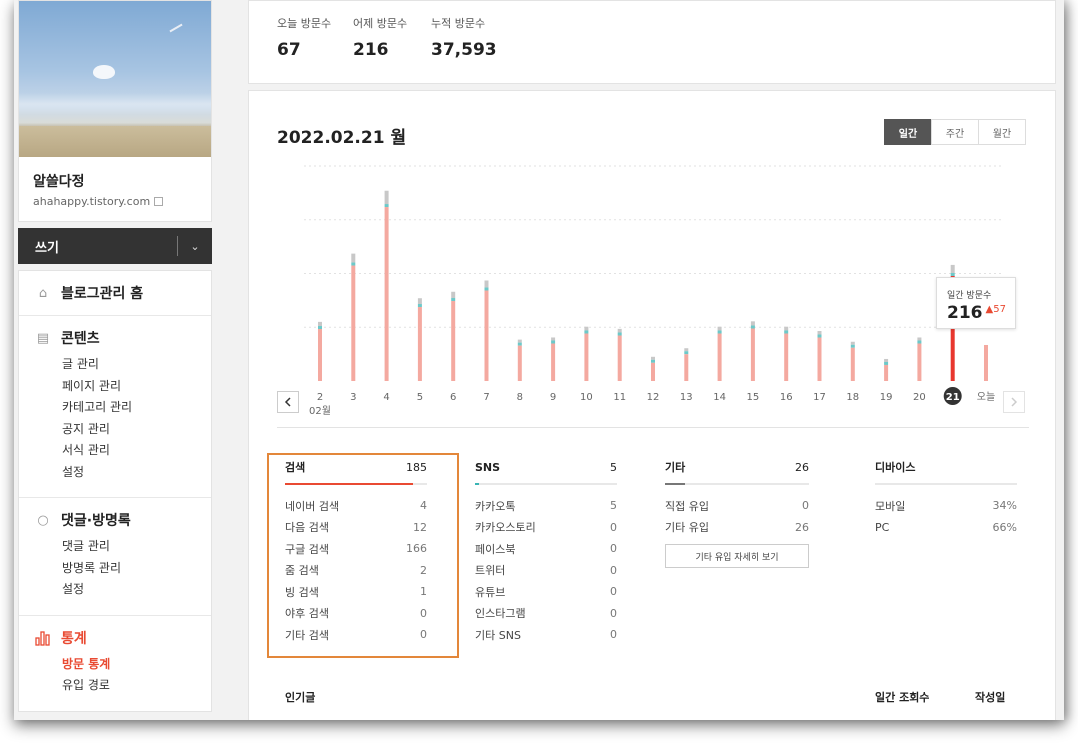 This screenshot has height=744, width=1078. Describe the element at coordinates (356, 614) in the screenshot. I see `ref-row-search: 야후 검색 0` at that location.